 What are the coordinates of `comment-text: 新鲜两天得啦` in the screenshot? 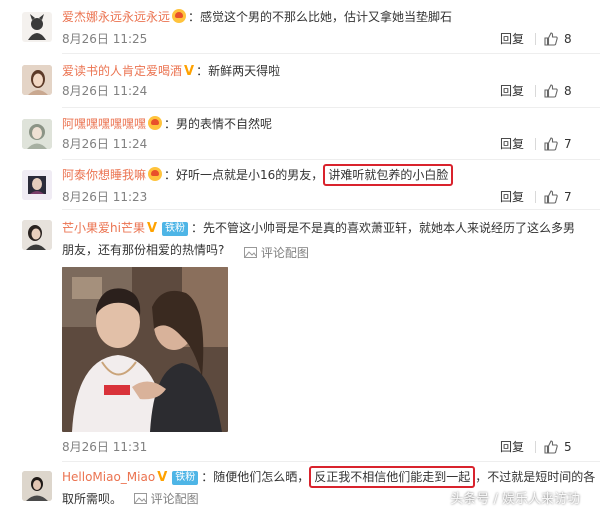 It's located at (244, 71).